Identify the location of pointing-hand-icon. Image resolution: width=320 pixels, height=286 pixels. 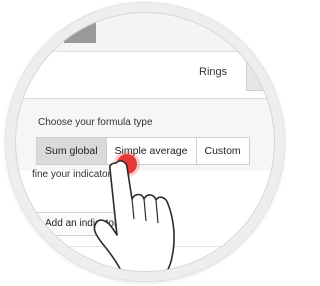
(134, 220).